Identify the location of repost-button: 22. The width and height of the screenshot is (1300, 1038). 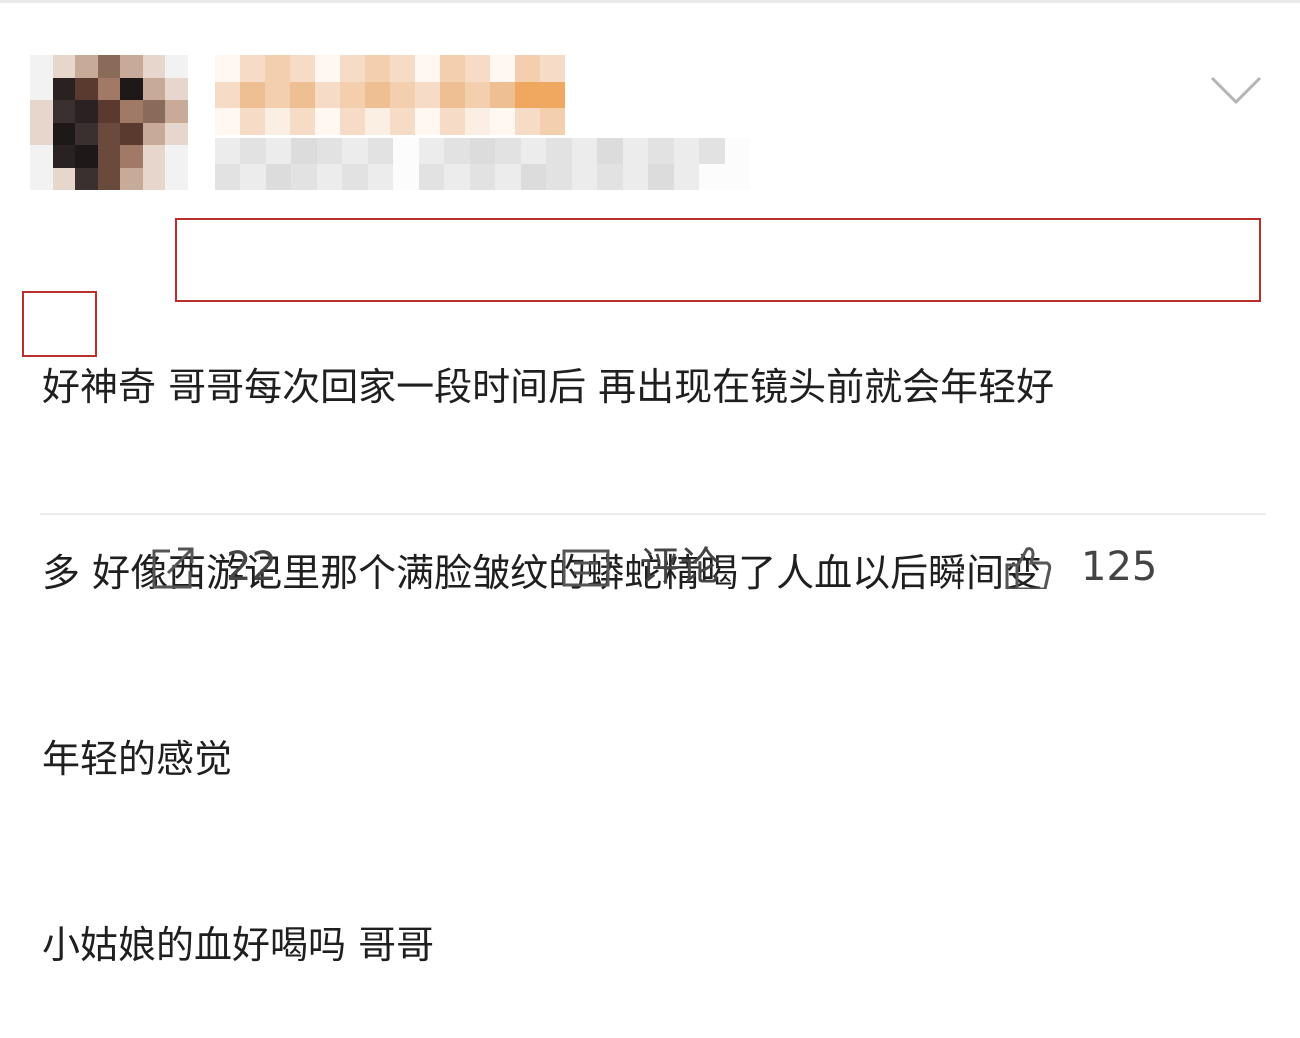
(213, 570).